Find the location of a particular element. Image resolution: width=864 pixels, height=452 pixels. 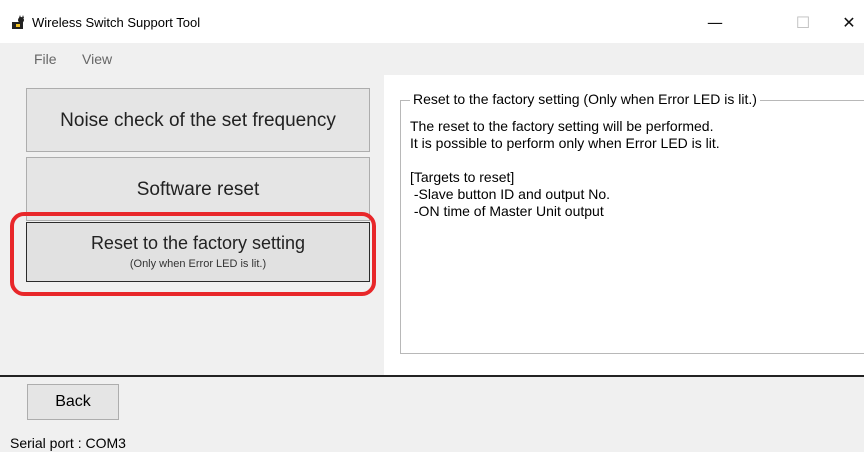

software-reset-label: Software reset is located at coordinates (198, 189).